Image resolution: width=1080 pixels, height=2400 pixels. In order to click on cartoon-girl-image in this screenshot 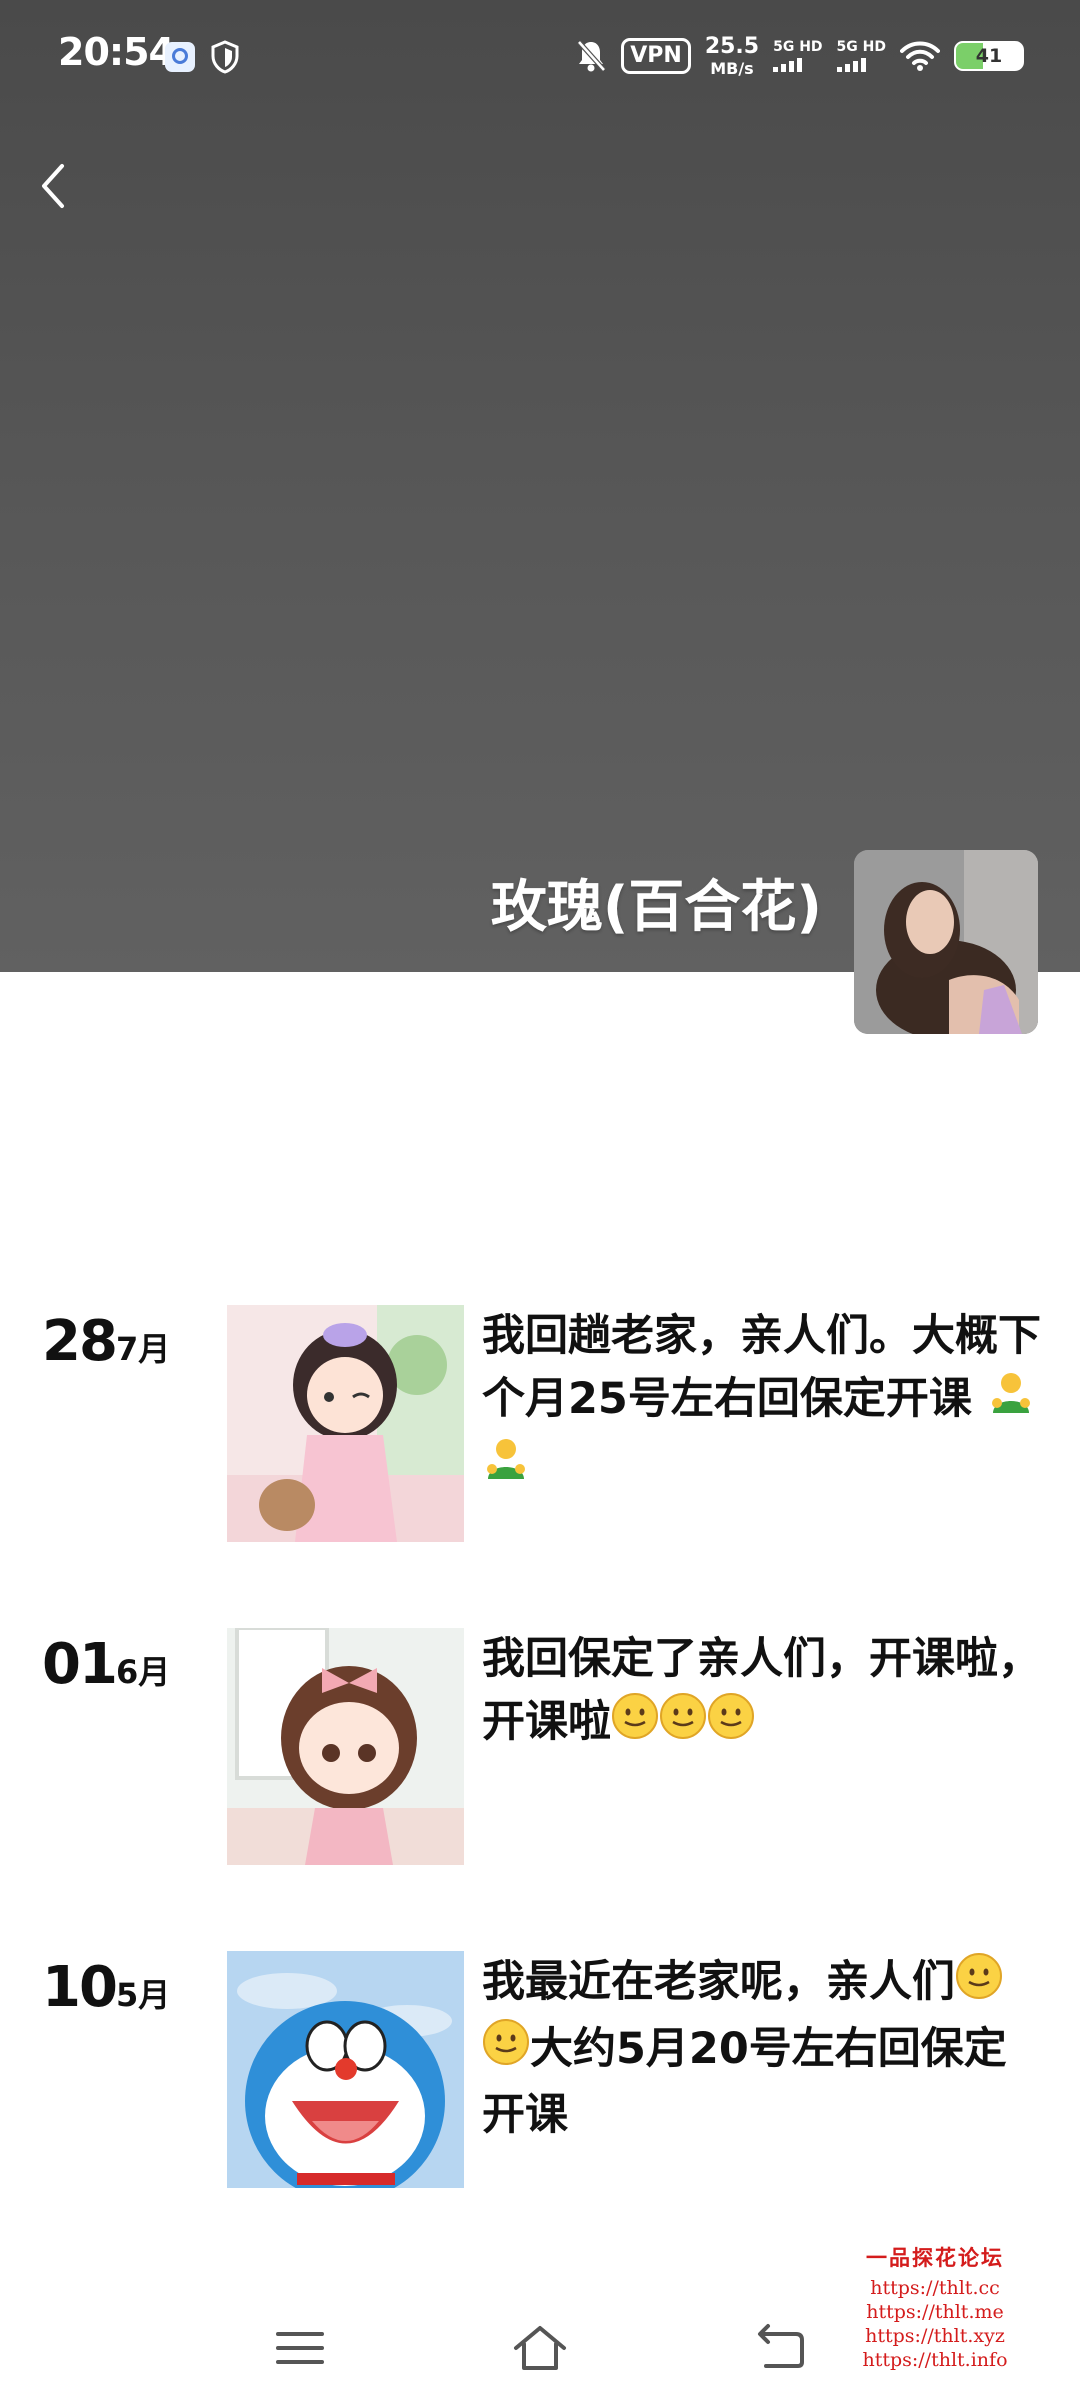, I will do `click(345, 1423)`.